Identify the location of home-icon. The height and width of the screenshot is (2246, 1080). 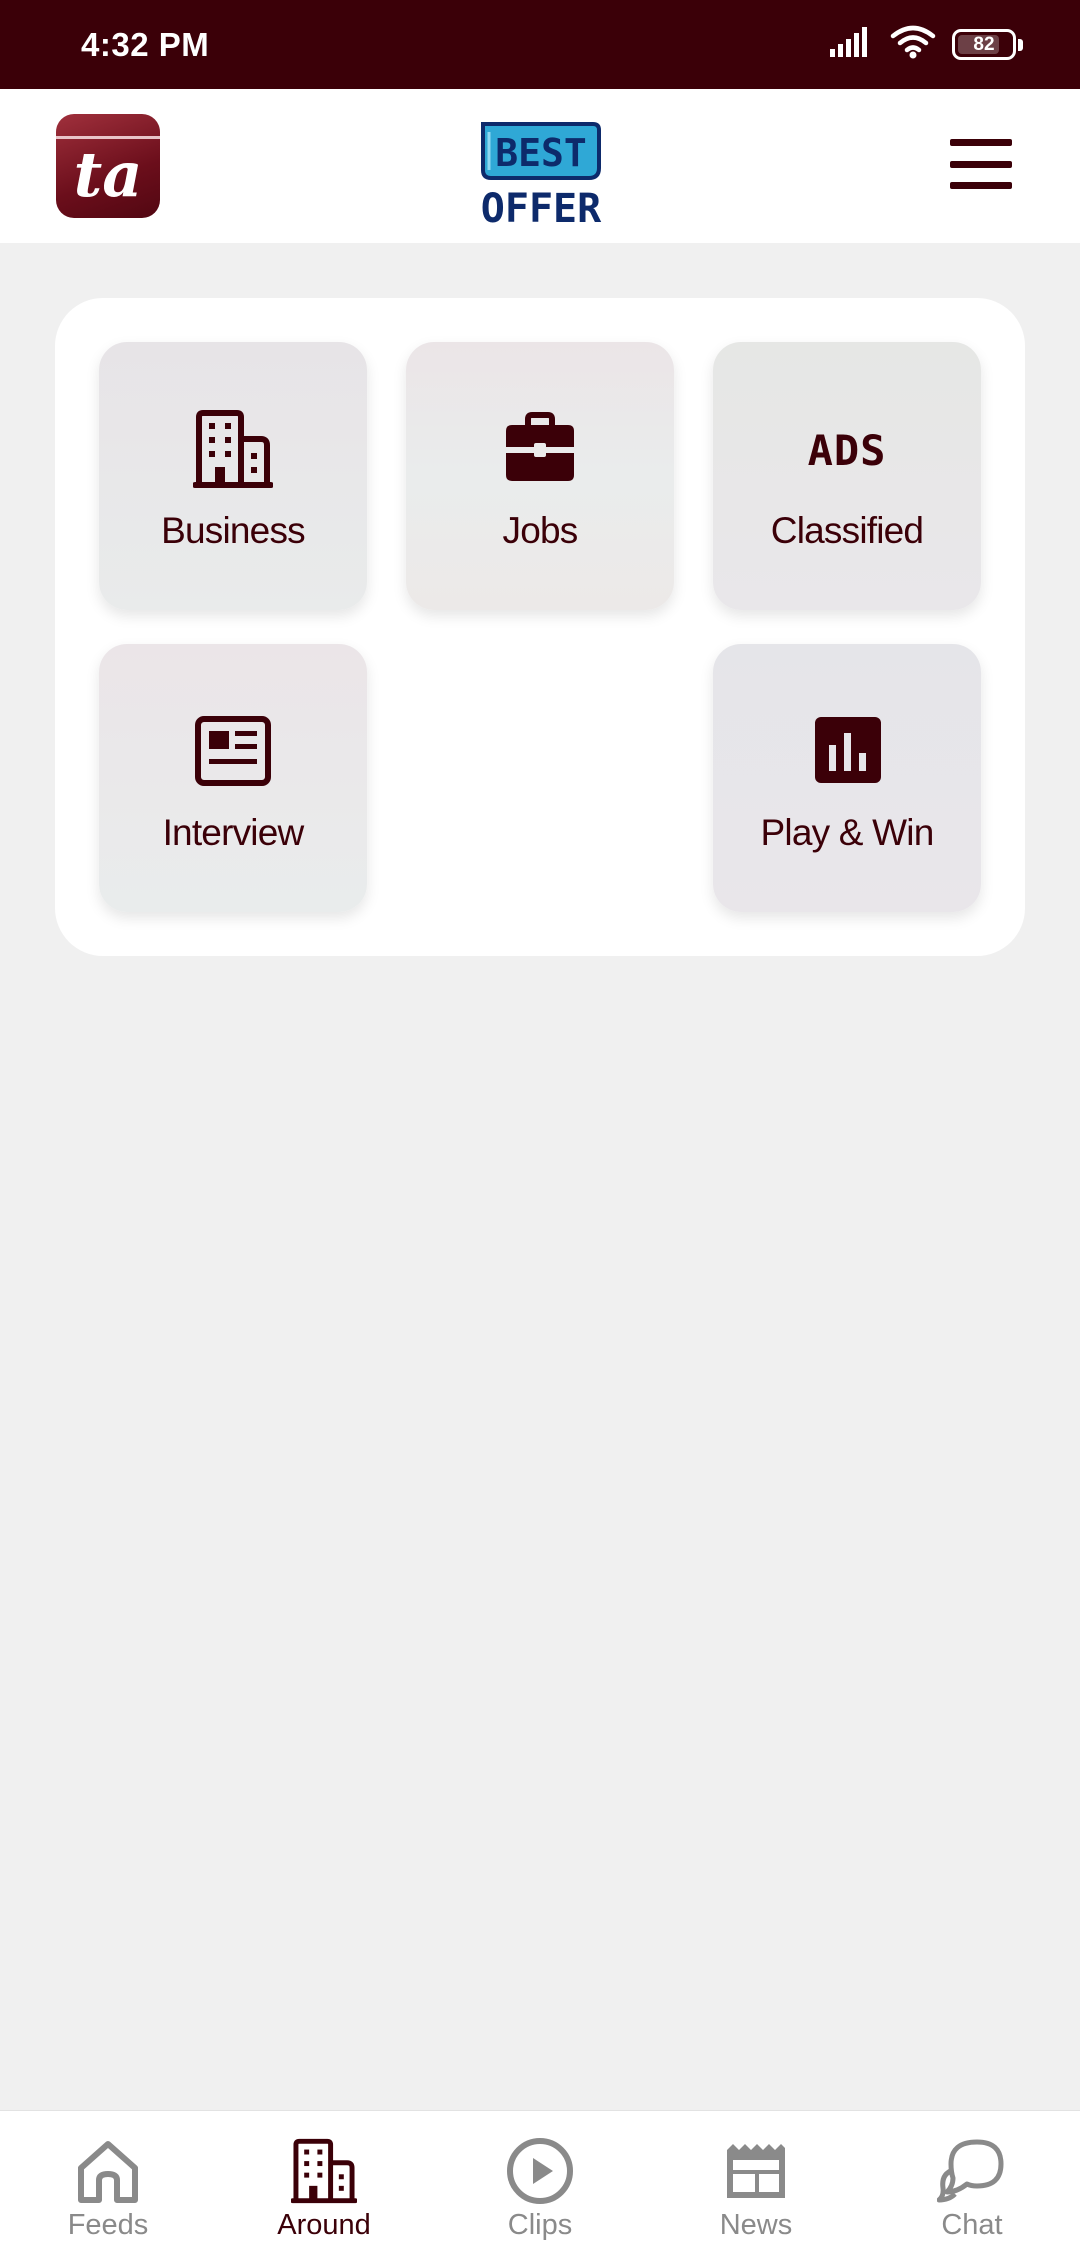
(108, 2171).